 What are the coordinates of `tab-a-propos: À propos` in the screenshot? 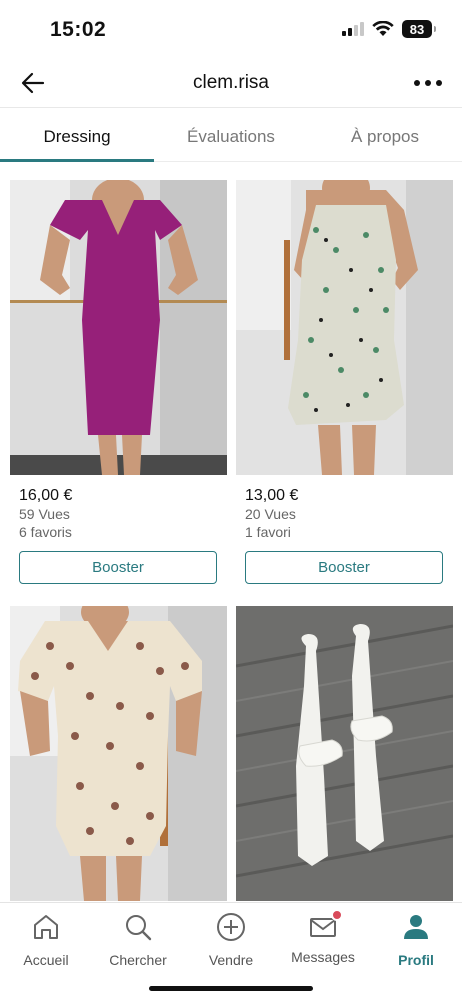 It's located at (385, 135).